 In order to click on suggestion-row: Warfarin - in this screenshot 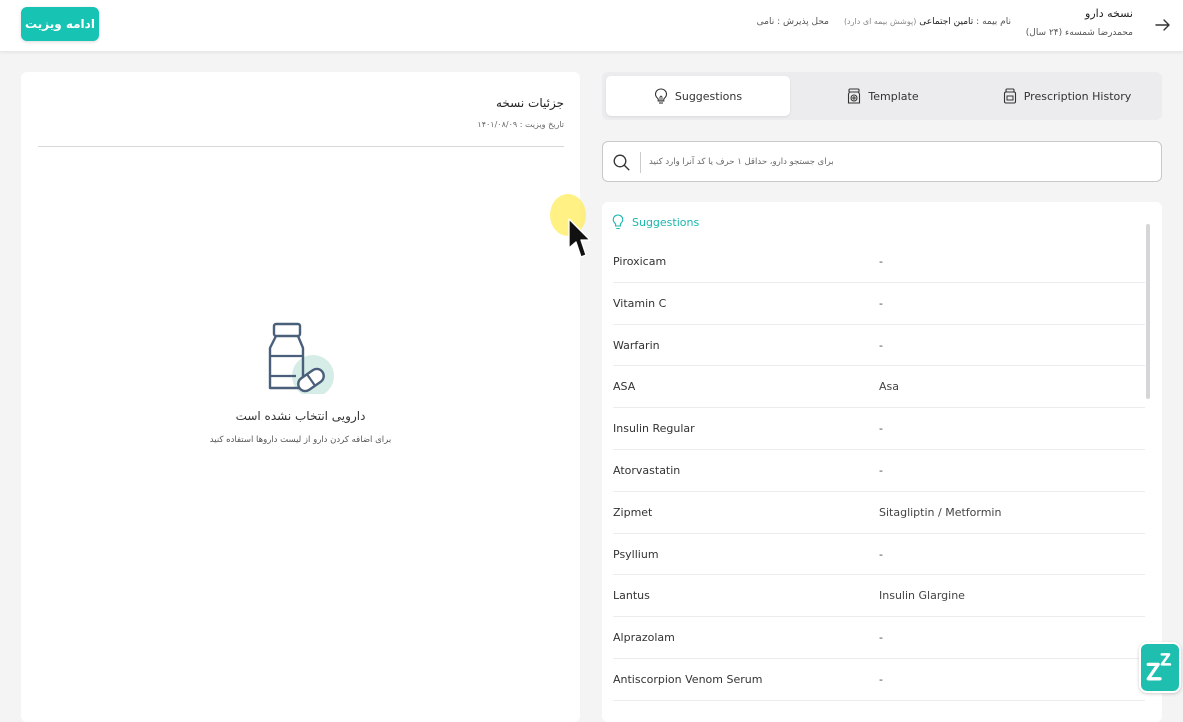, I will do `click(879, 346)`.